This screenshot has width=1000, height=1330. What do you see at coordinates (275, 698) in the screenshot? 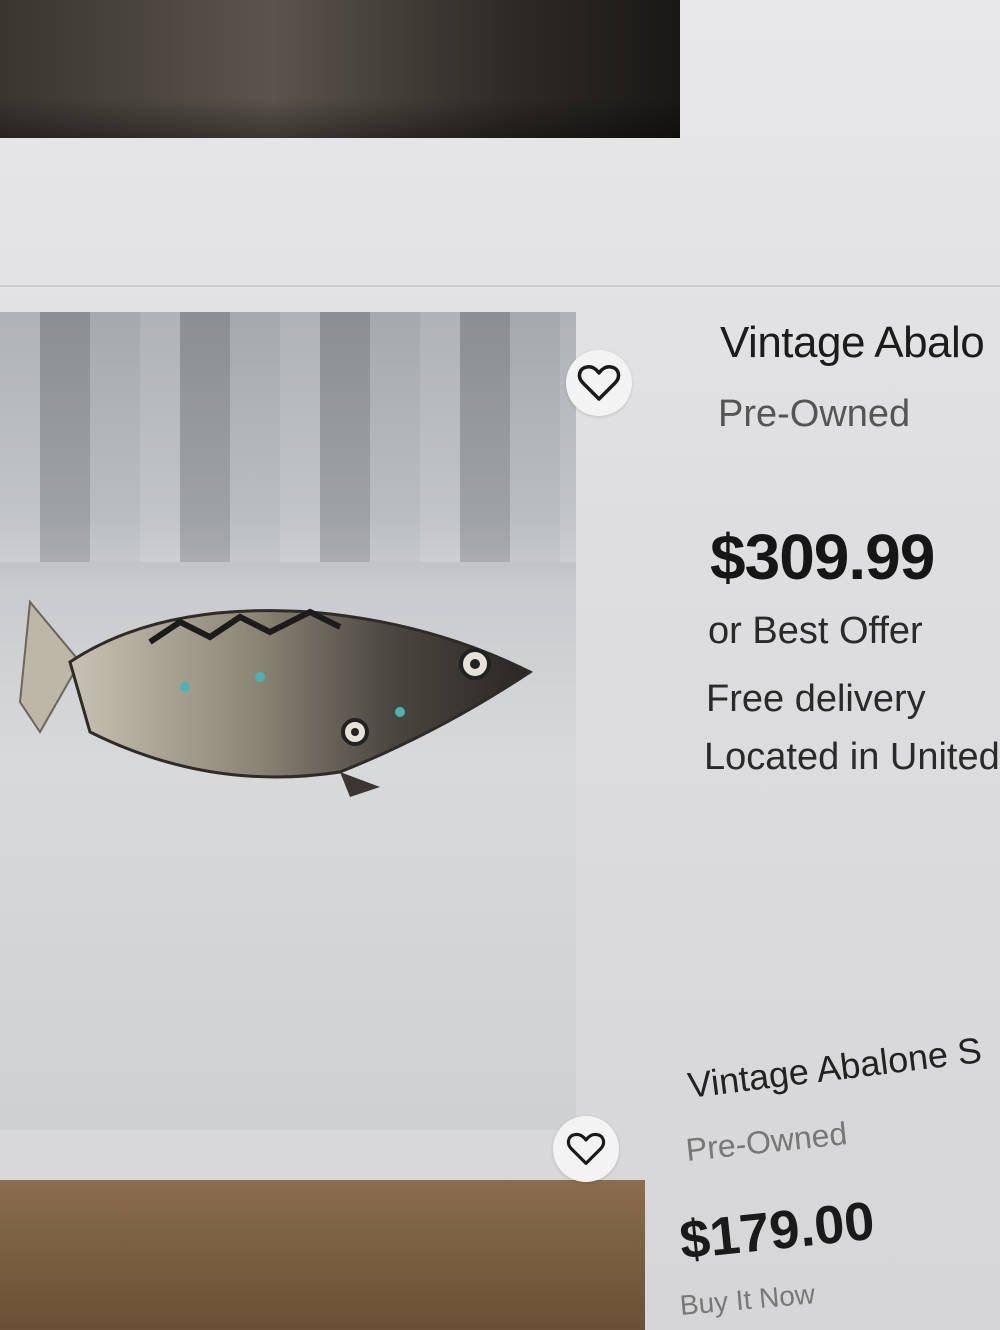
I see `abalone-fish-figurine` at bounding box center [275, 698].